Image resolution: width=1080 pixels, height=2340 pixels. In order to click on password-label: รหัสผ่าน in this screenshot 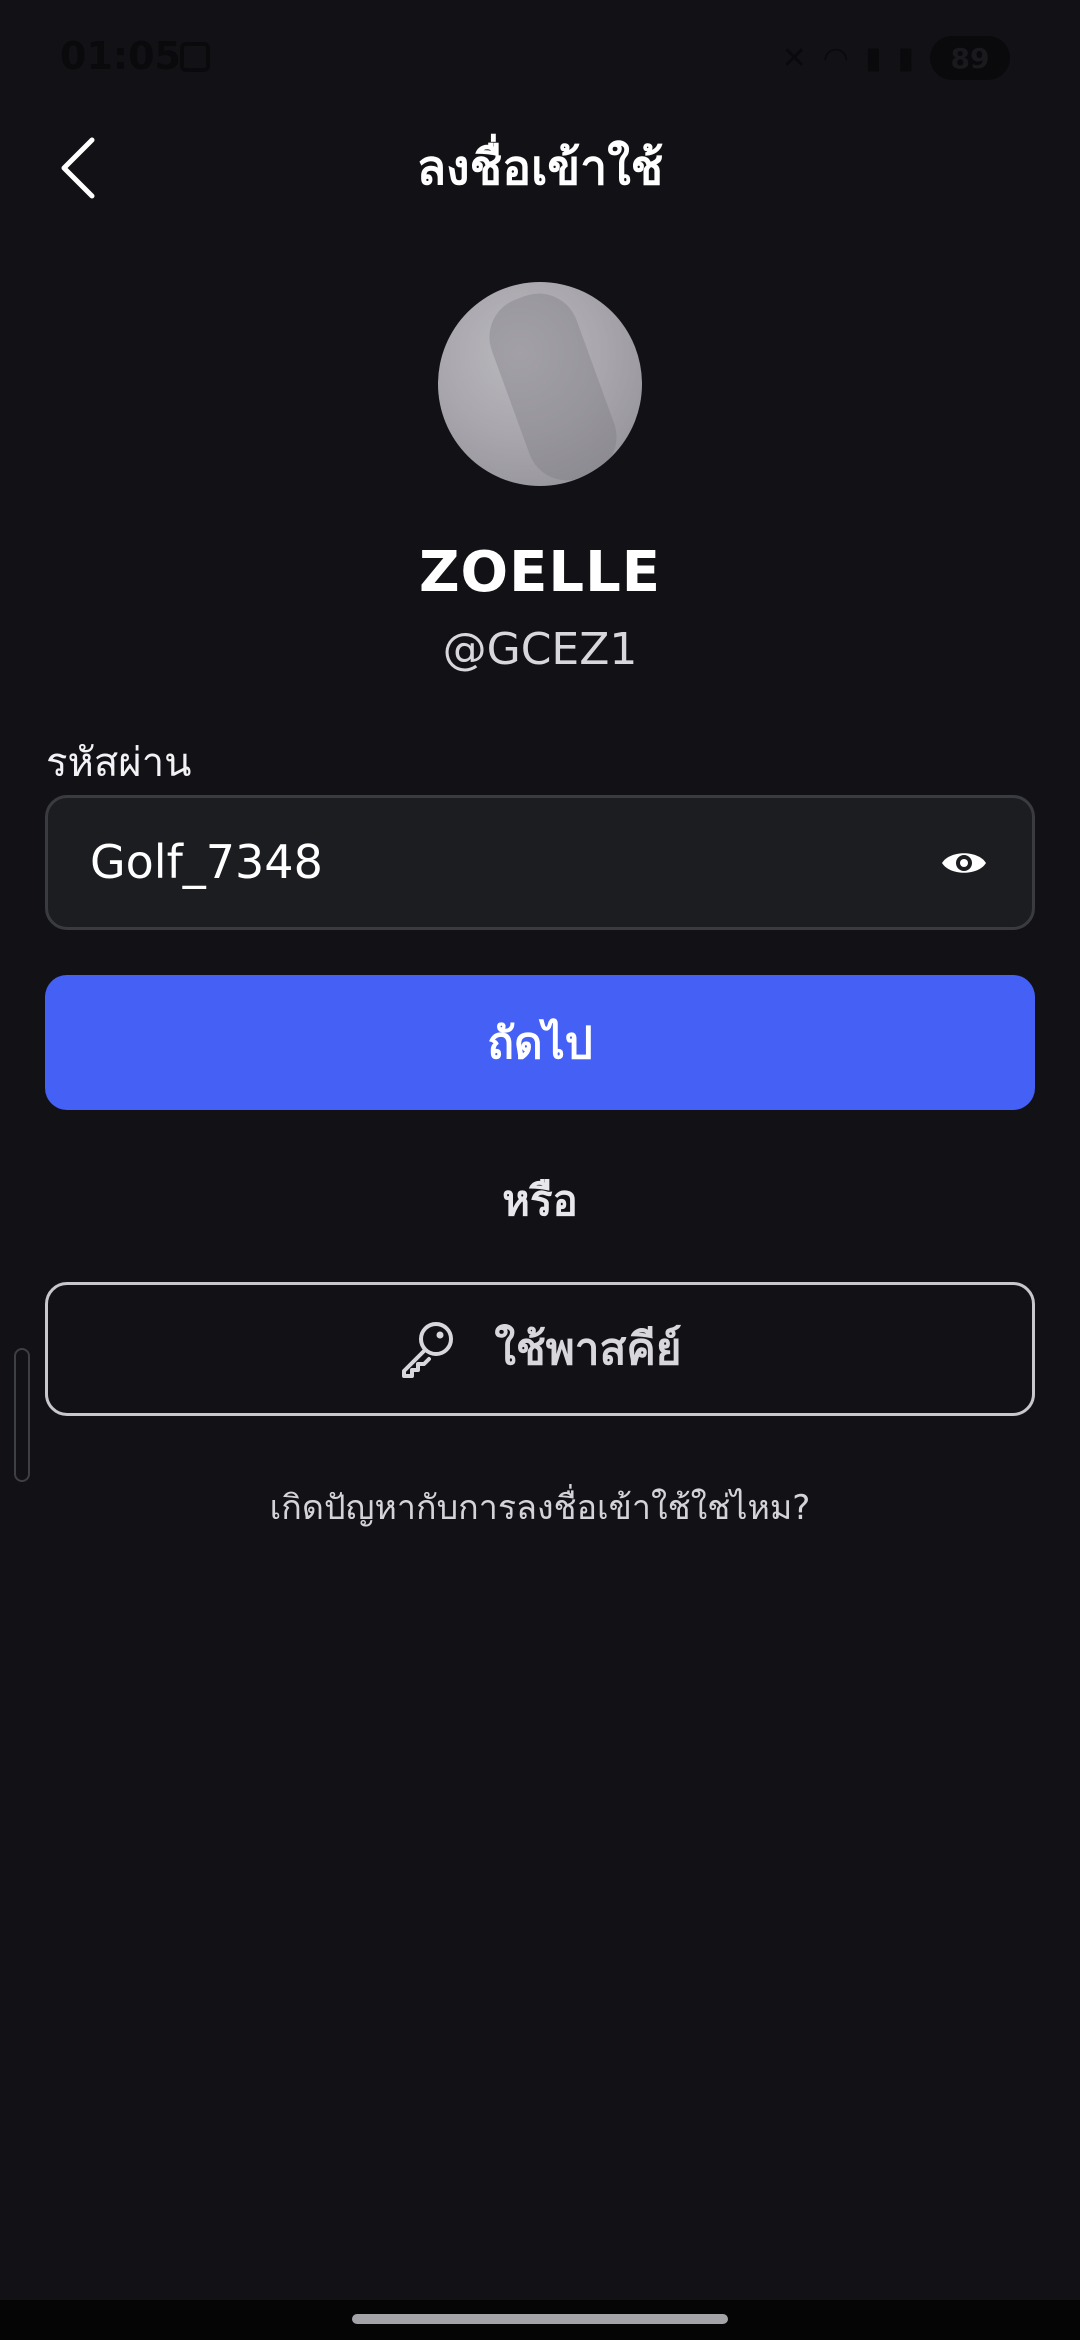, I will do `click(119, 763)`.